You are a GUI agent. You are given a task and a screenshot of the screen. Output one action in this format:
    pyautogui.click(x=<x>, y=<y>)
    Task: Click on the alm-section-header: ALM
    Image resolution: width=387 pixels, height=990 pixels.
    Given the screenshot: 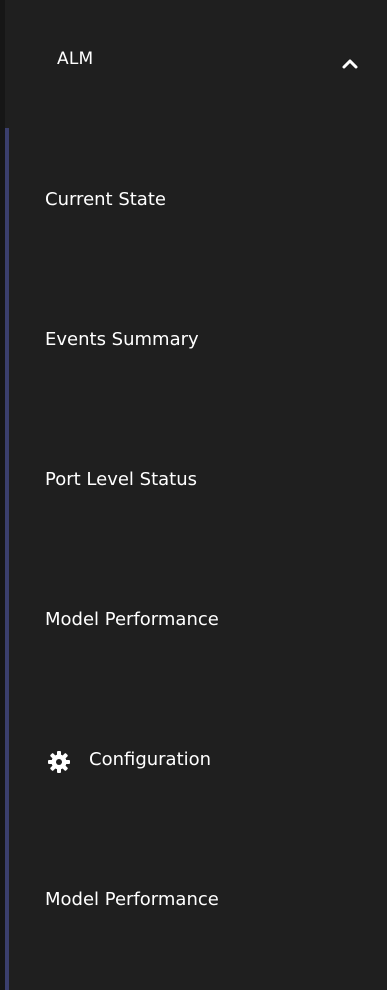 What is the action you would take?
    pyautogui.click(x=193, y=61)
    